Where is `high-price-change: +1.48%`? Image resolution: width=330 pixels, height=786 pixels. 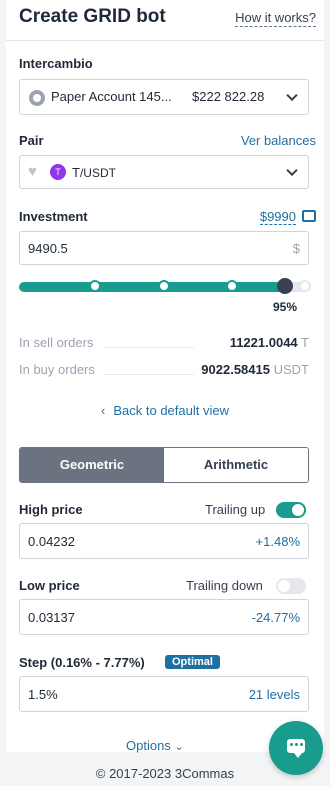 high-price-change: +1.48% is located at coordinates (277, 541).